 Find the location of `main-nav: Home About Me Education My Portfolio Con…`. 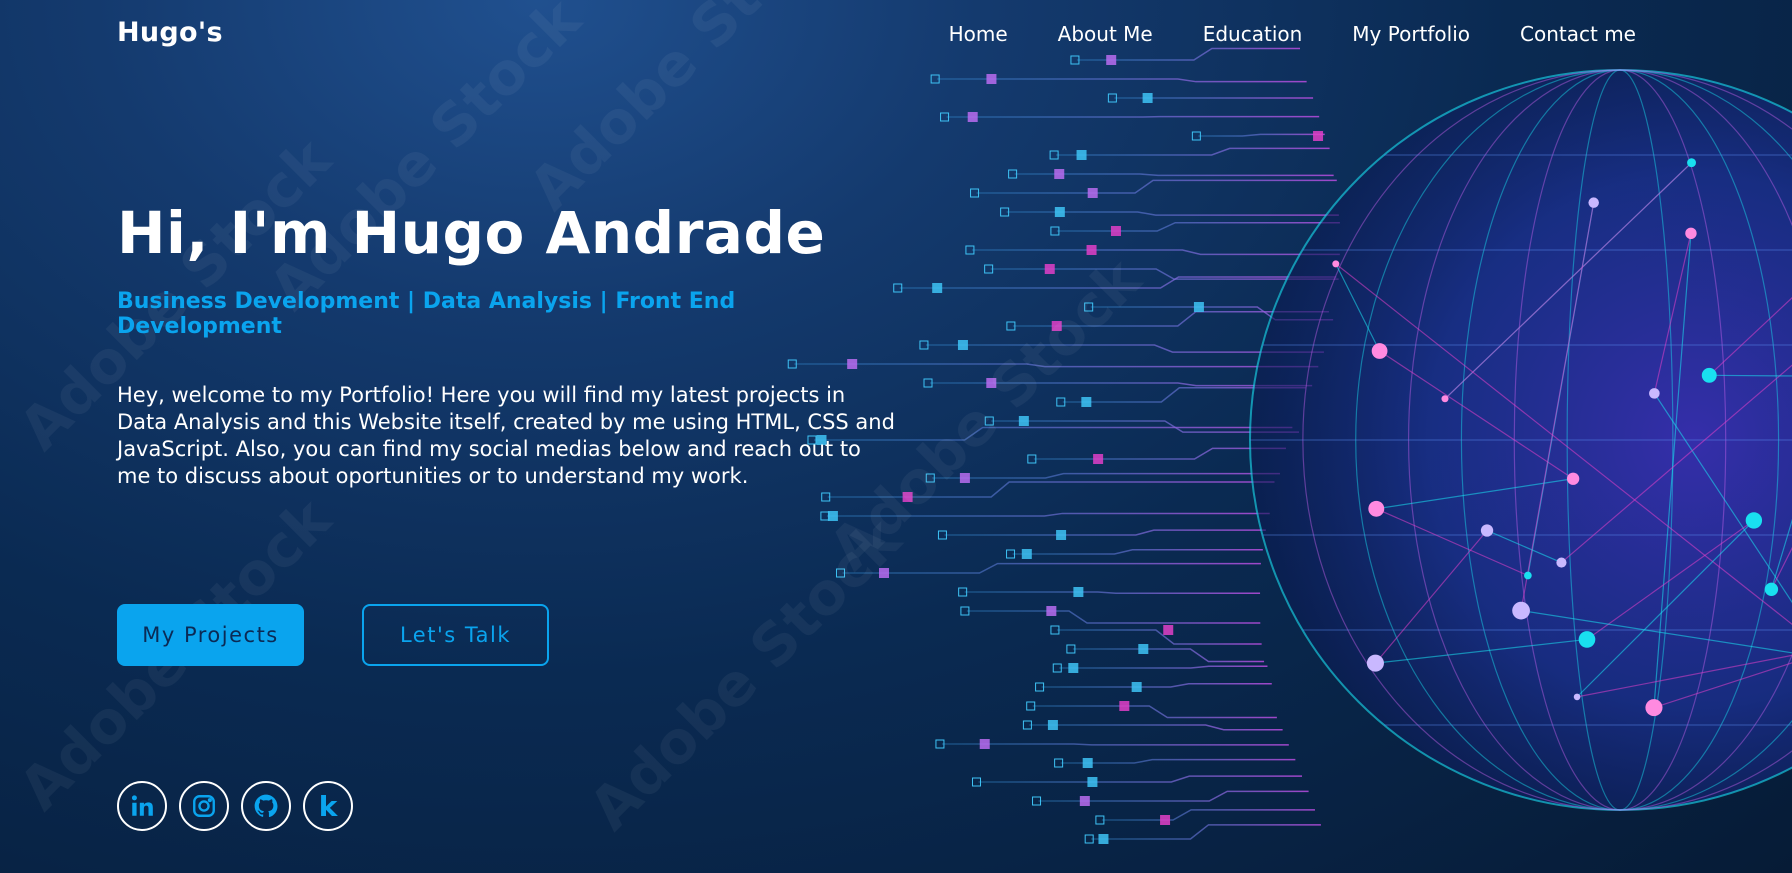

main-nav: Home About Me Education My Portfolio Con… is located at coordinates (1292, 34).